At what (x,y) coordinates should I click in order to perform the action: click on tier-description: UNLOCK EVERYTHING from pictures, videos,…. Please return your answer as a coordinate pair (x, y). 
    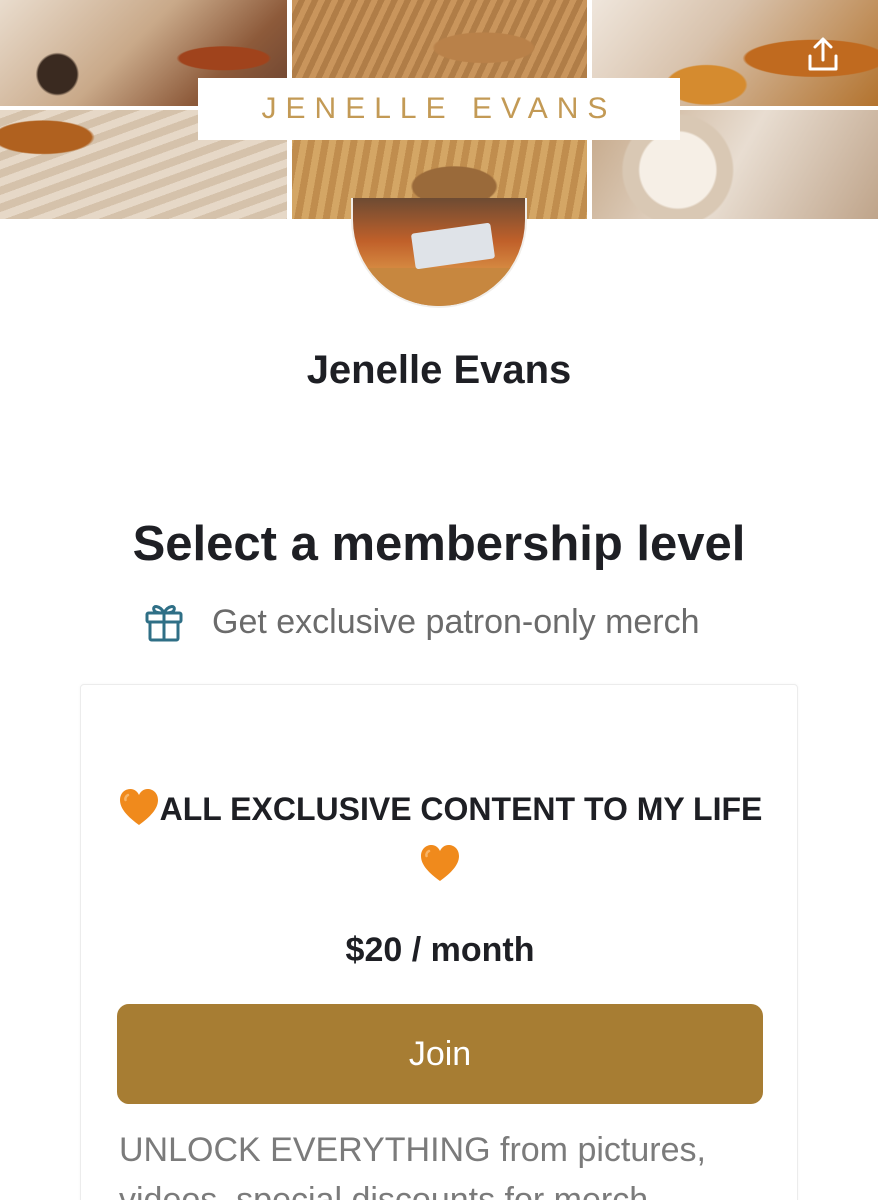
    Looking at the image, I should click on (412, 1165).